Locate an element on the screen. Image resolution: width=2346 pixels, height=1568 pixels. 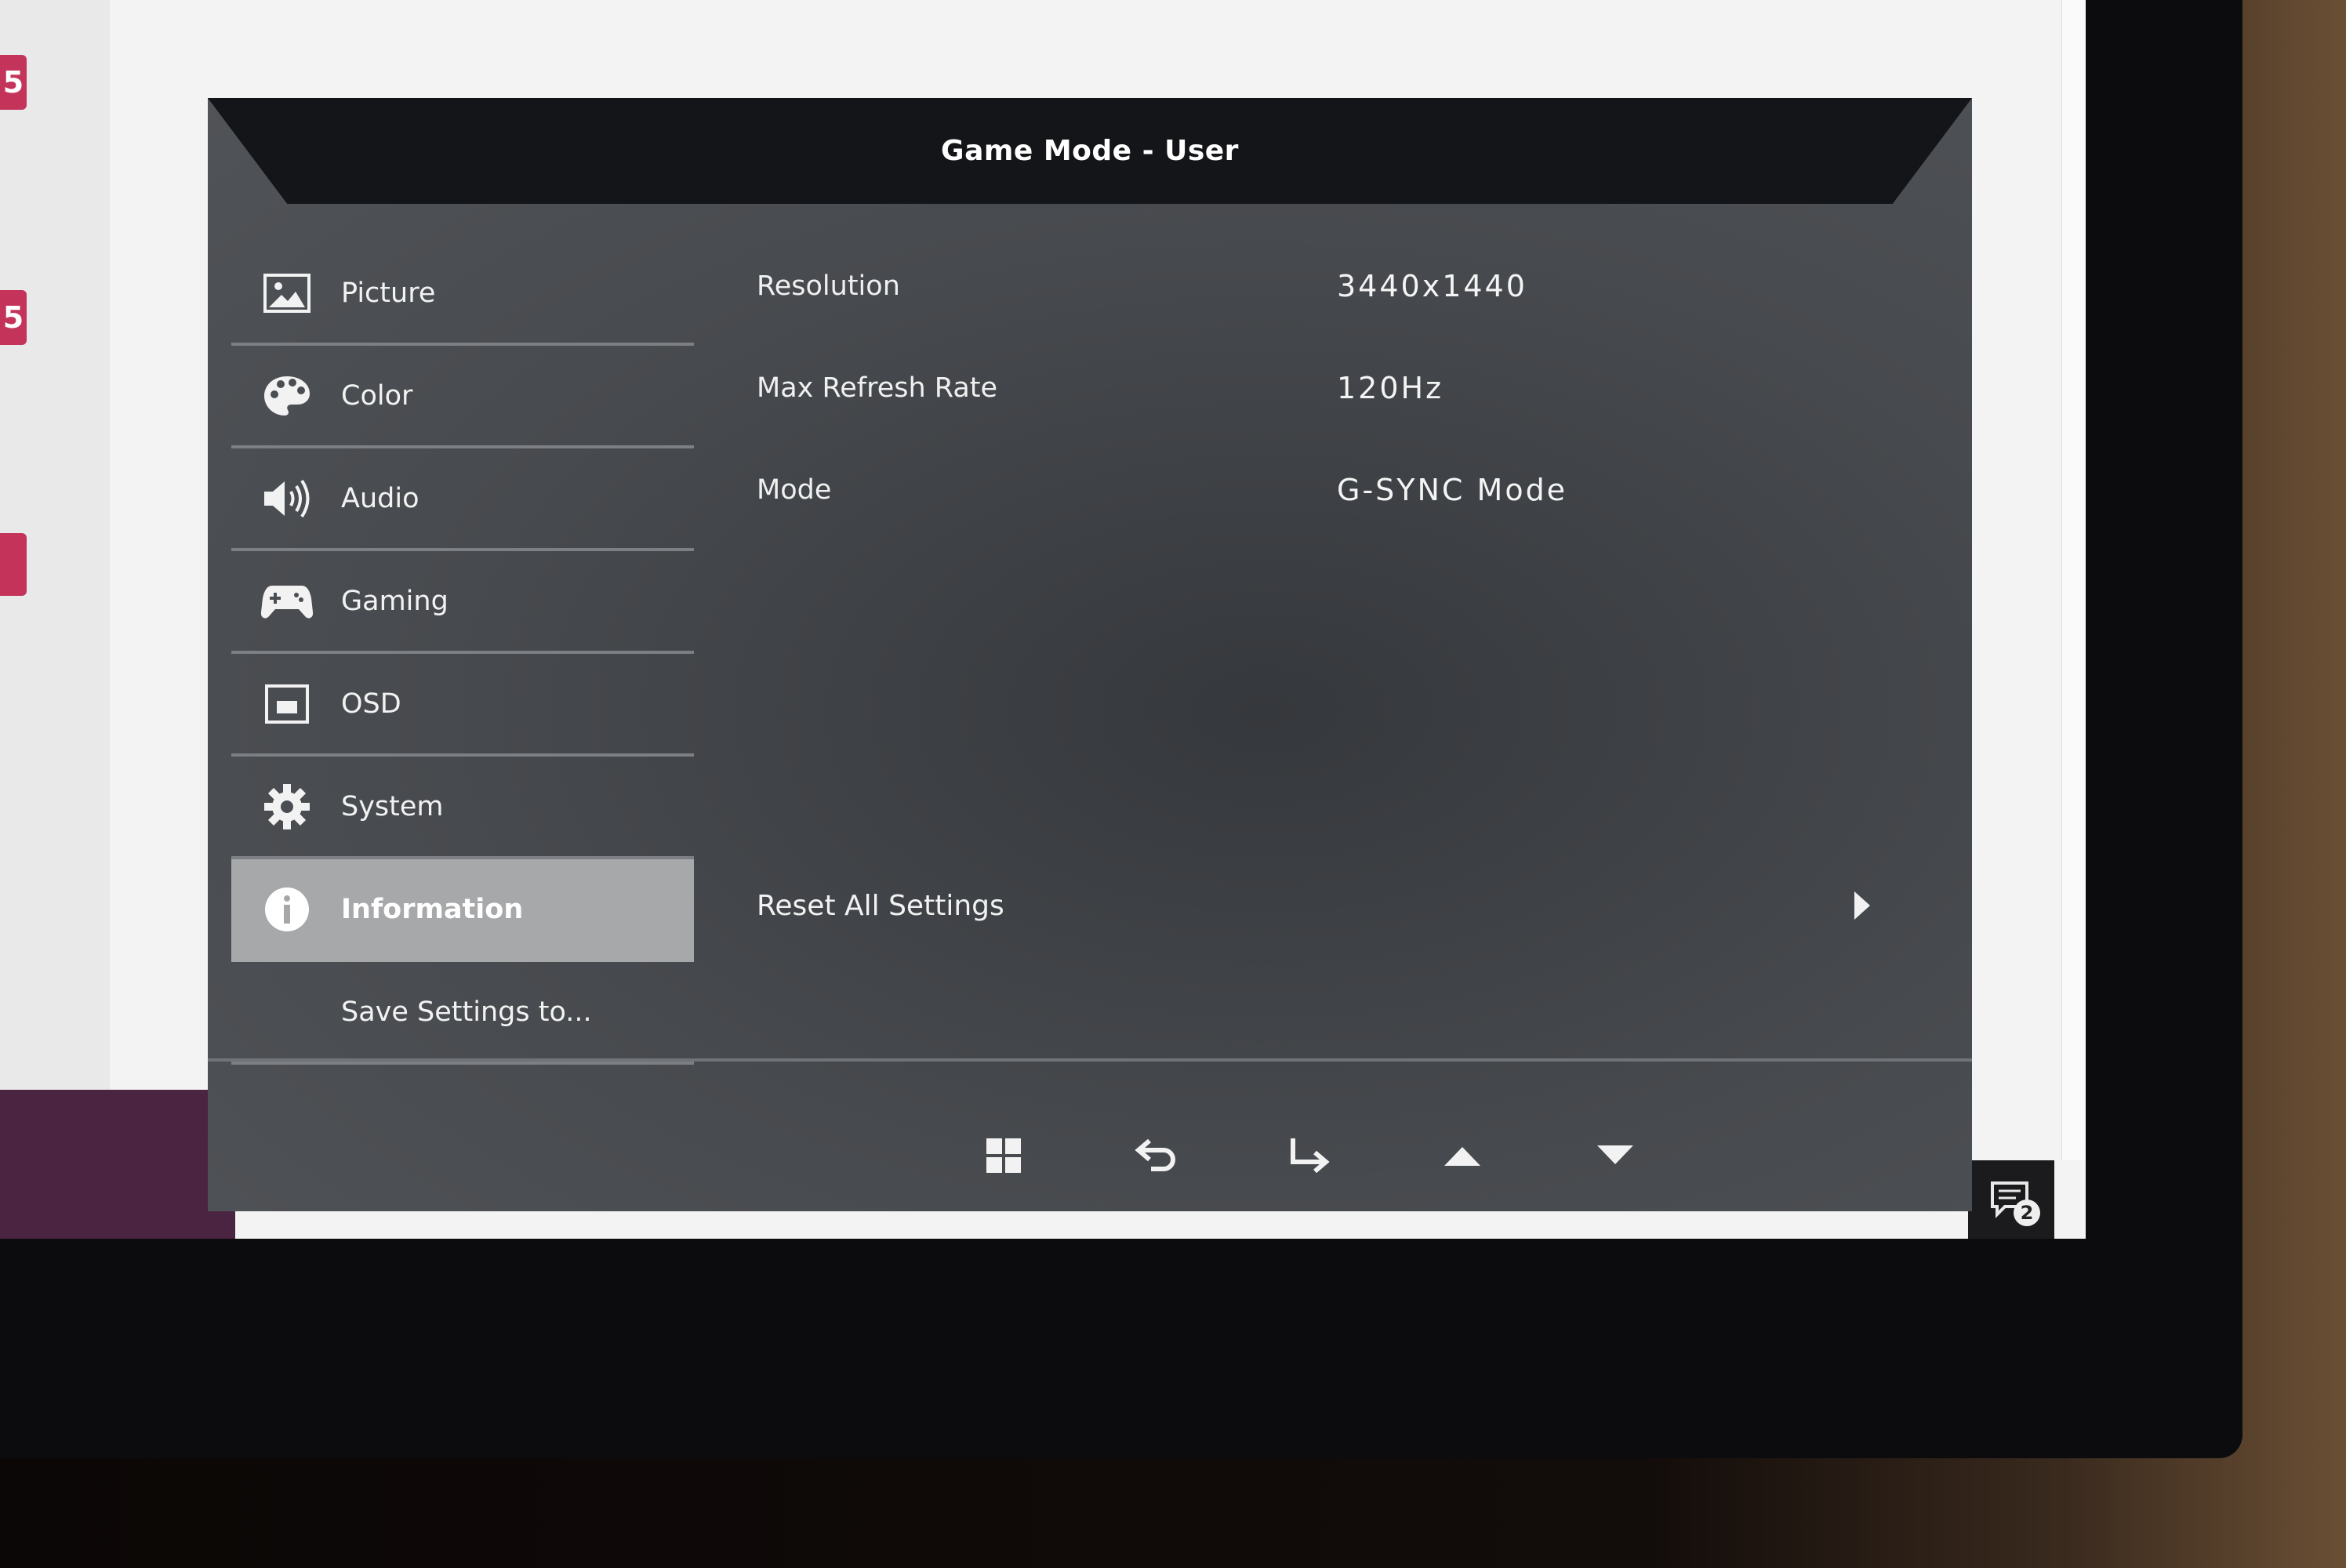
enter-button is located at coordinates (1309, 1155).